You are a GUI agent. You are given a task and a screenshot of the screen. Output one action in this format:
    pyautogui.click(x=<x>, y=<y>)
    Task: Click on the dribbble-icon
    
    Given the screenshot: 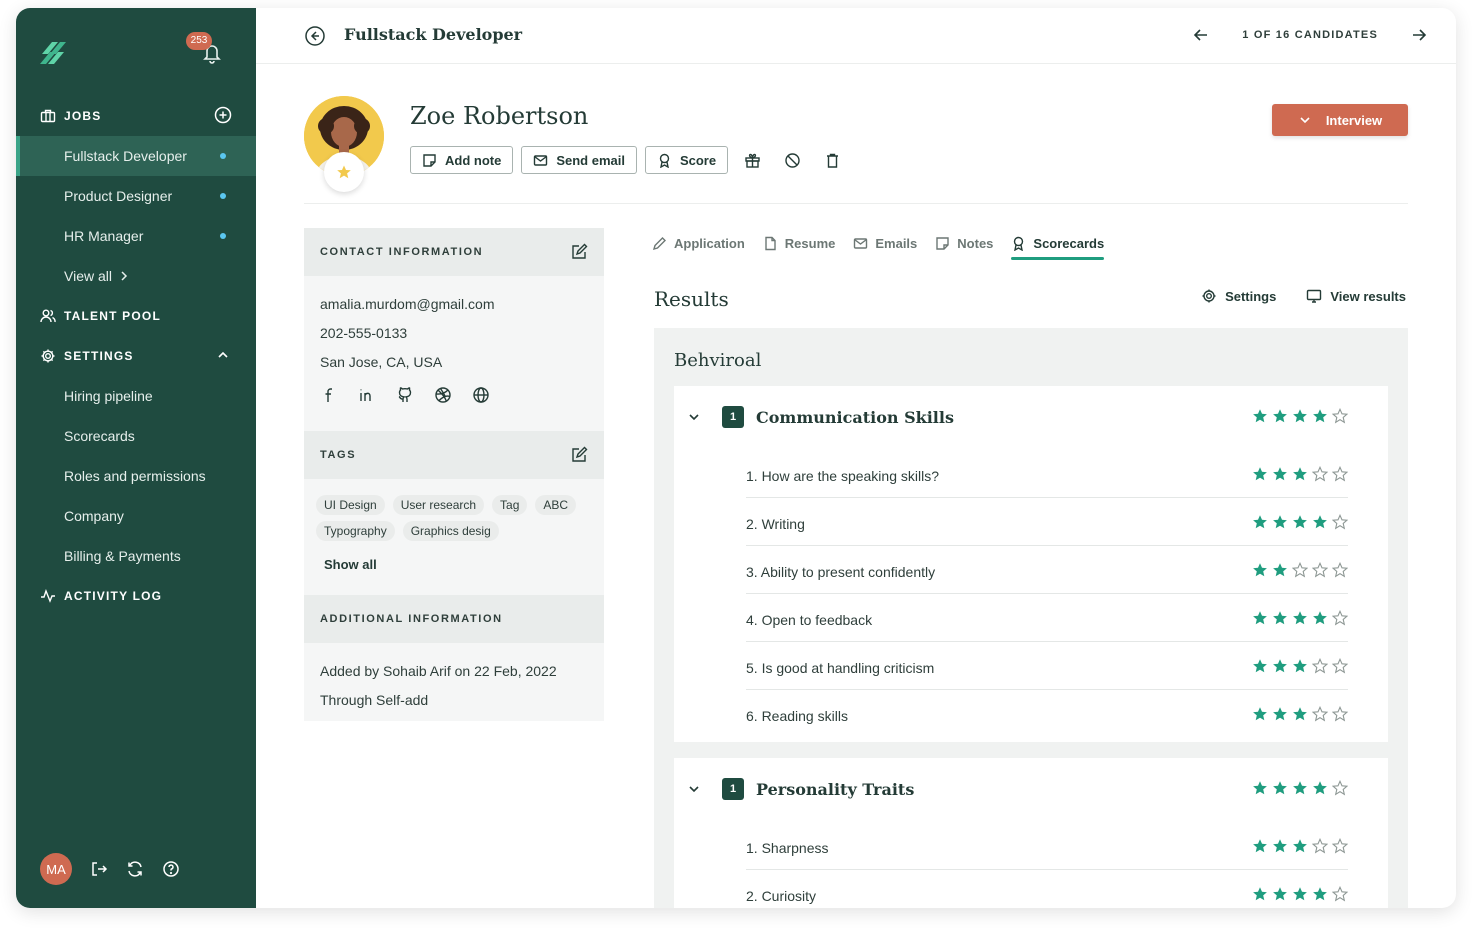 What is the action you would take?
    pyautogui.click(x=443, y=395)
    